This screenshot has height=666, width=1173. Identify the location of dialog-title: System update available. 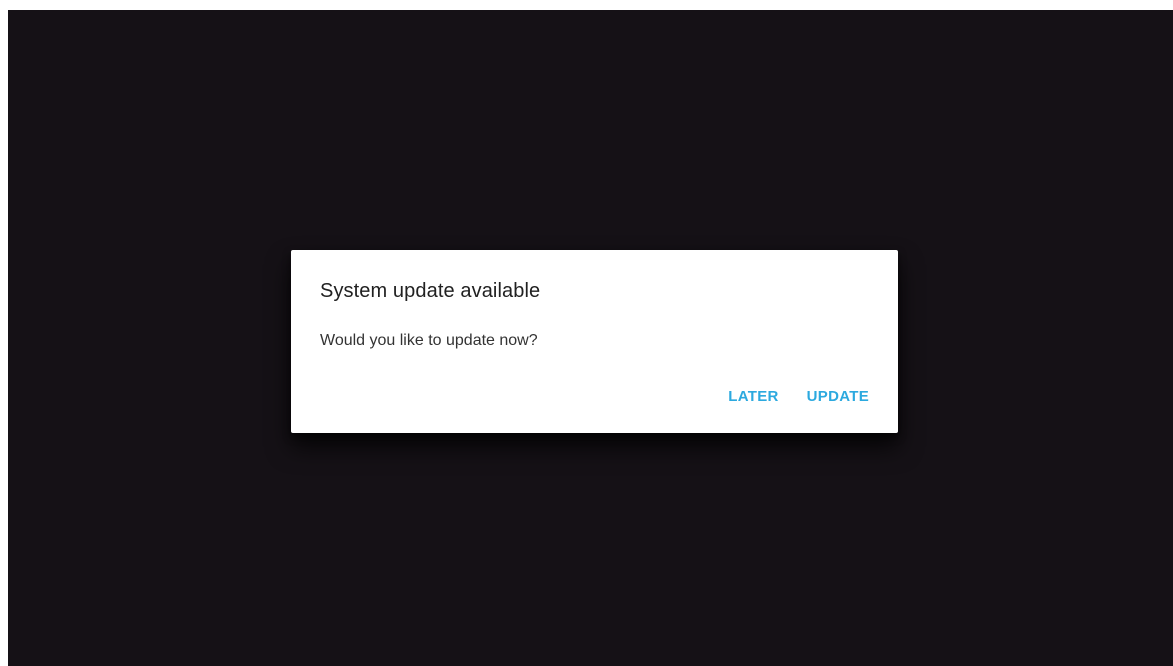
(430, 291).